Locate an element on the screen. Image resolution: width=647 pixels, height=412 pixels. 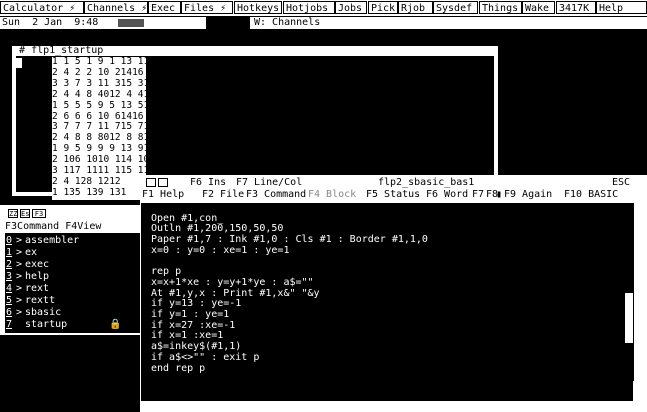
f5-status-button: F5 Status is located at coordinates (393, 195).